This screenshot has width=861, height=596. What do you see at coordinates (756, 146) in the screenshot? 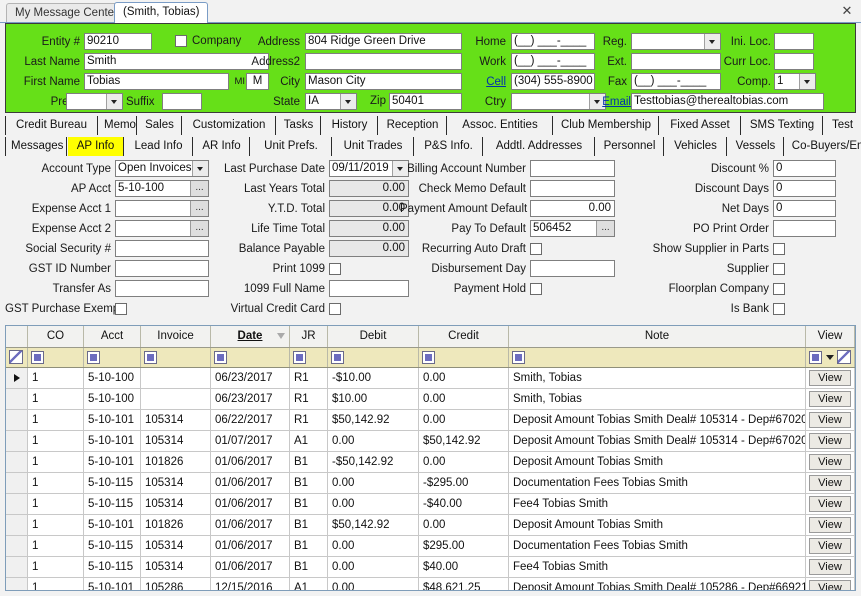
I see `tab-vessels: Vessels` at bounding box center [756, 146].